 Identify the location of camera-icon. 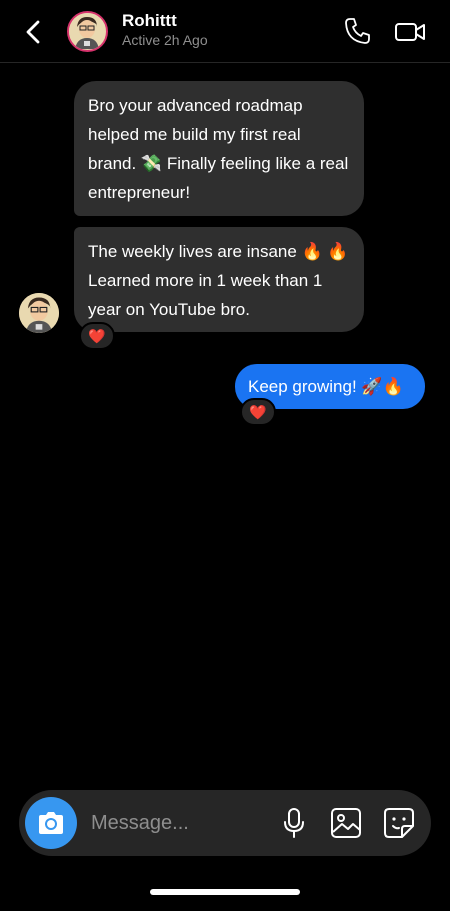
(51, 823).